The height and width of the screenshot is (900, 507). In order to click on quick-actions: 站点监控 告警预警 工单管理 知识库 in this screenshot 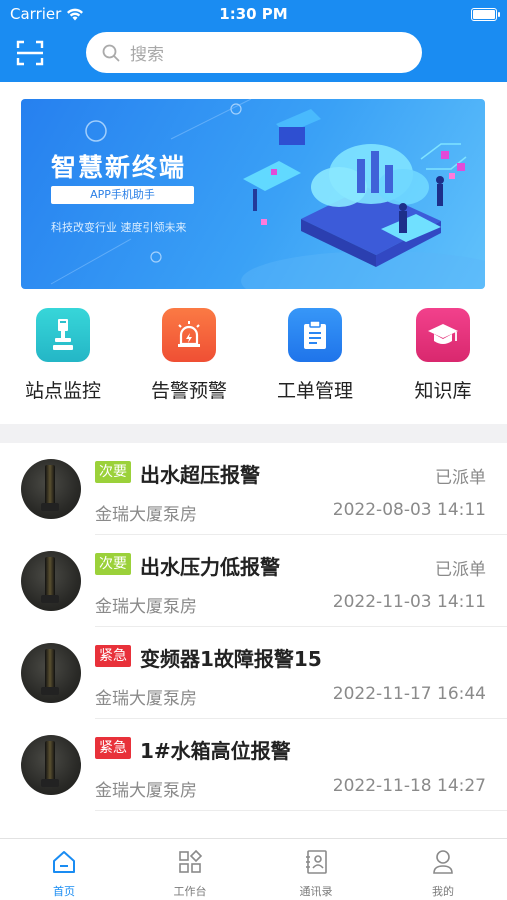, I will do `click(253, 358)`.